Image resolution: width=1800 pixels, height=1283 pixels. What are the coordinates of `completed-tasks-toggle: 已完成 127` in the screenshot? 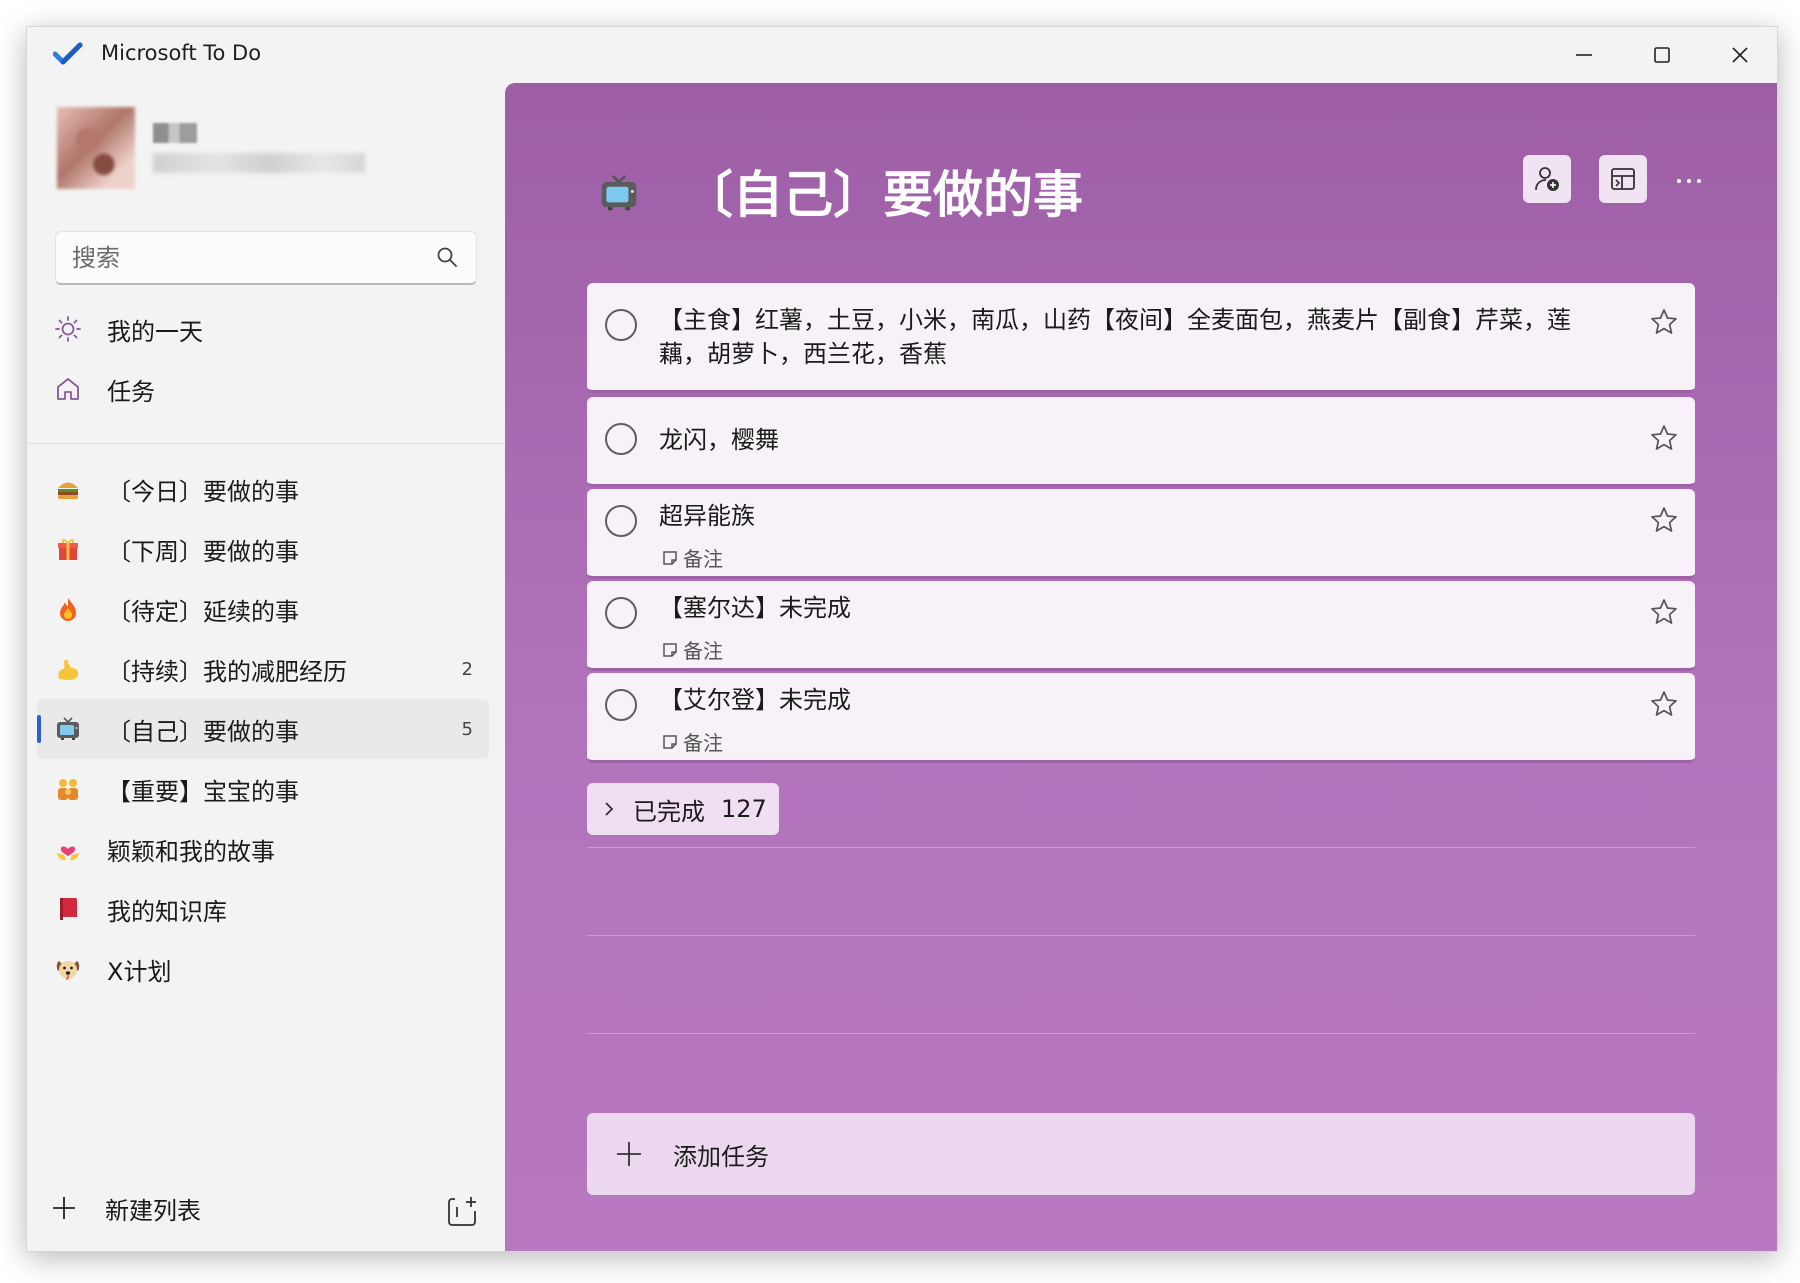 It's located at (683, 809).